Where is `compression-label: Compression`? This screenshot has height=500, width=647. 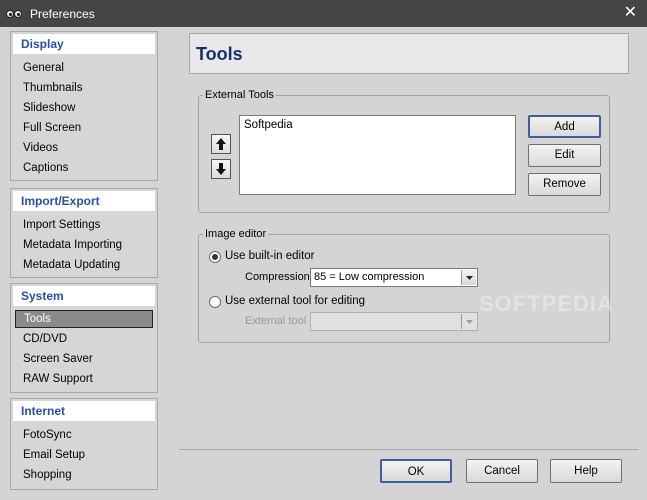
compression-label: Compression is located at coordinates (277, 277).